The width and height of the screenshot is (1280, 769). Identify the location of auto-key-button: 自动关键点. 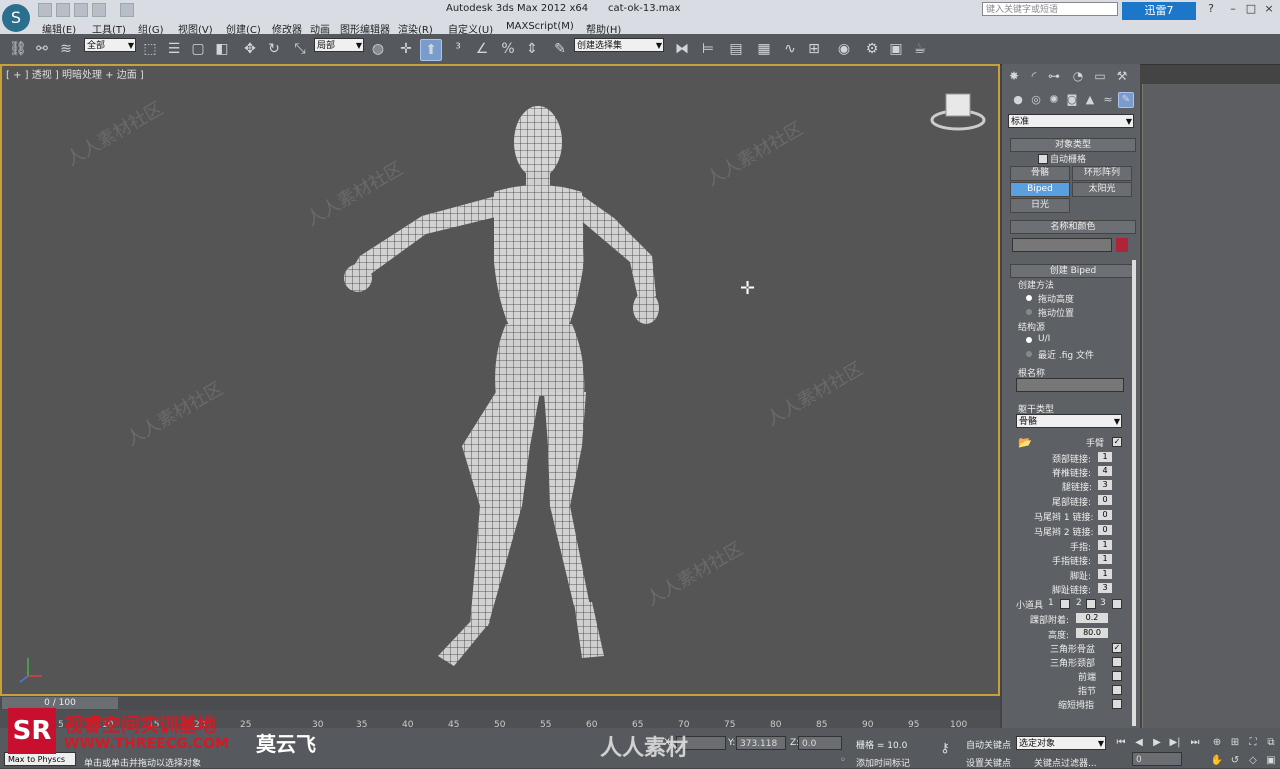
(988, 744).